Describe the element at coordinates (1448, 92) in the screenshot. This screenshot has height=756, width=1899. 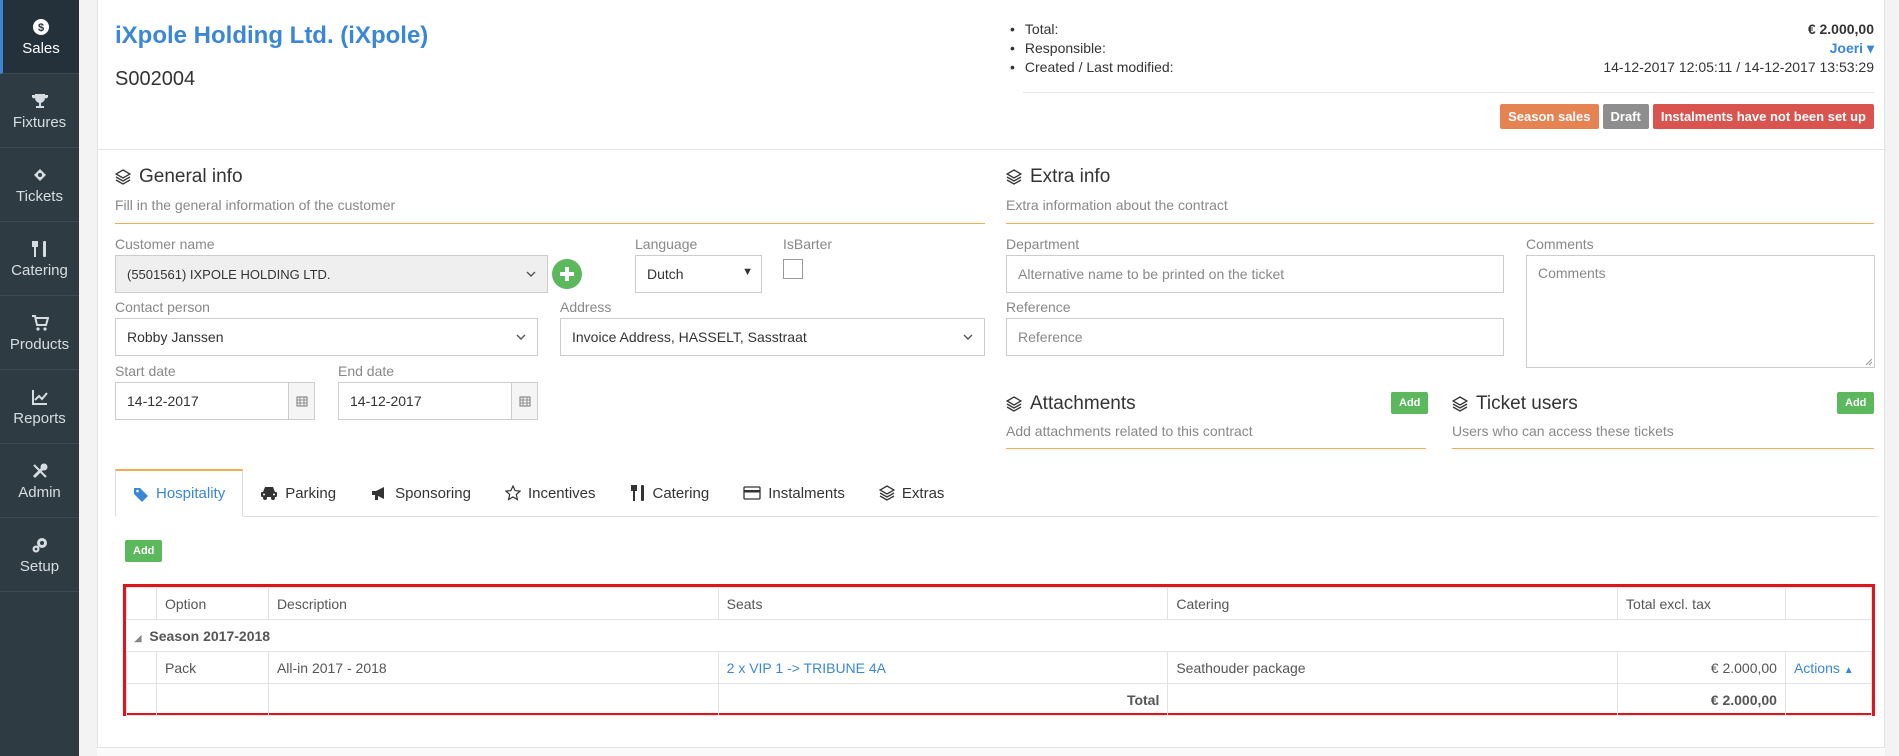
I see `divider` at that location.